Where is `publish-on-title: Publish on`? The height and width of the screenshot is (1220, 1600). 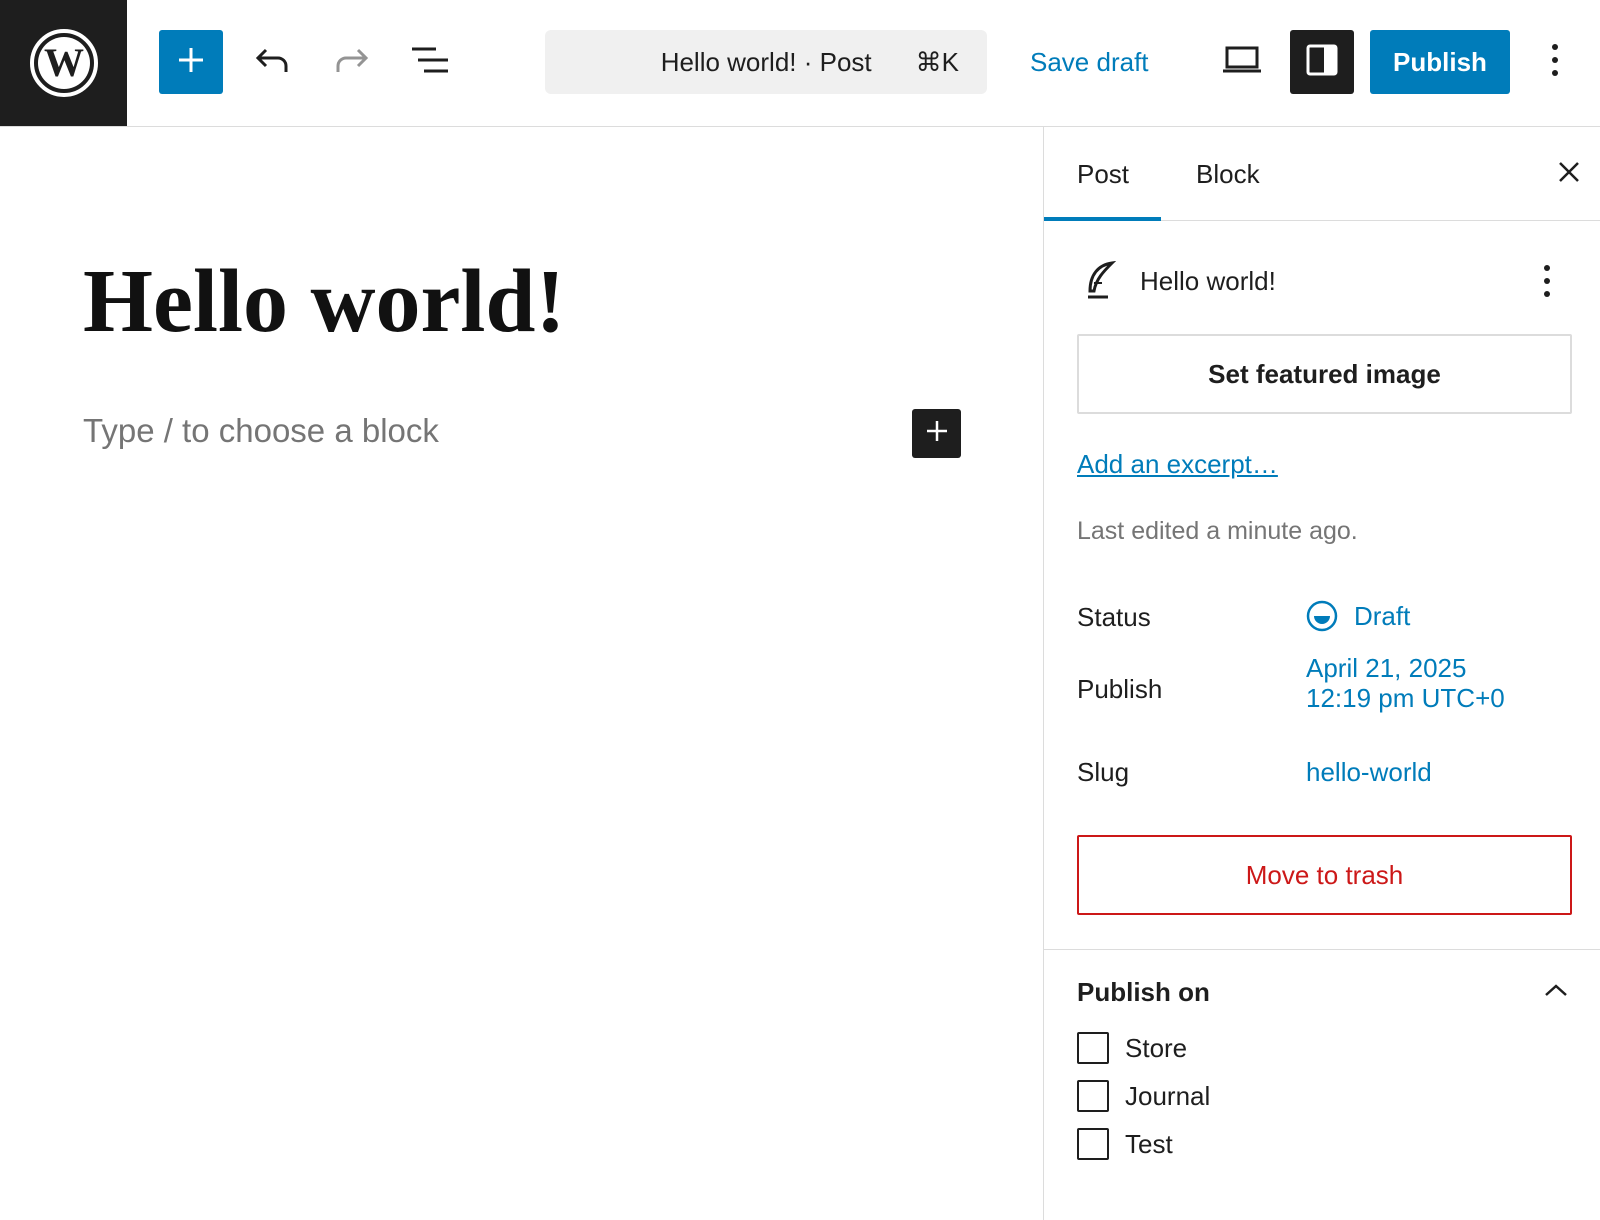
publish-on-title: Publish on is located at coordinates (1143, 992).